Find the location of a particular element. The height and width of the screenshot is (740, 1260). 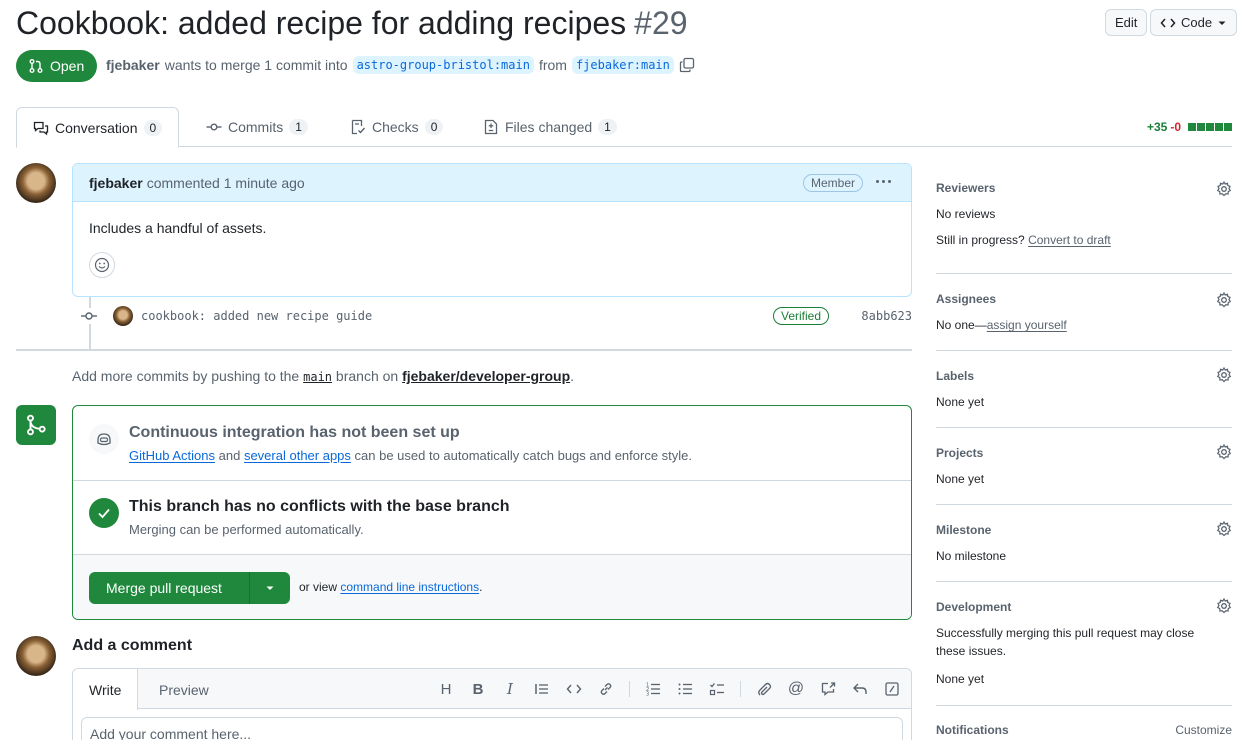

italic-icon: I is located at coordinates (510, 689).